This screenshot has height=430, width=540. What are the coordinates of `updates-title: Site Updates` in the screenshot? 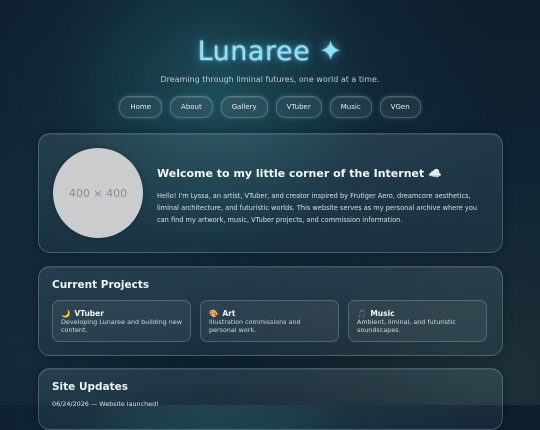 It's located at (90, 387).